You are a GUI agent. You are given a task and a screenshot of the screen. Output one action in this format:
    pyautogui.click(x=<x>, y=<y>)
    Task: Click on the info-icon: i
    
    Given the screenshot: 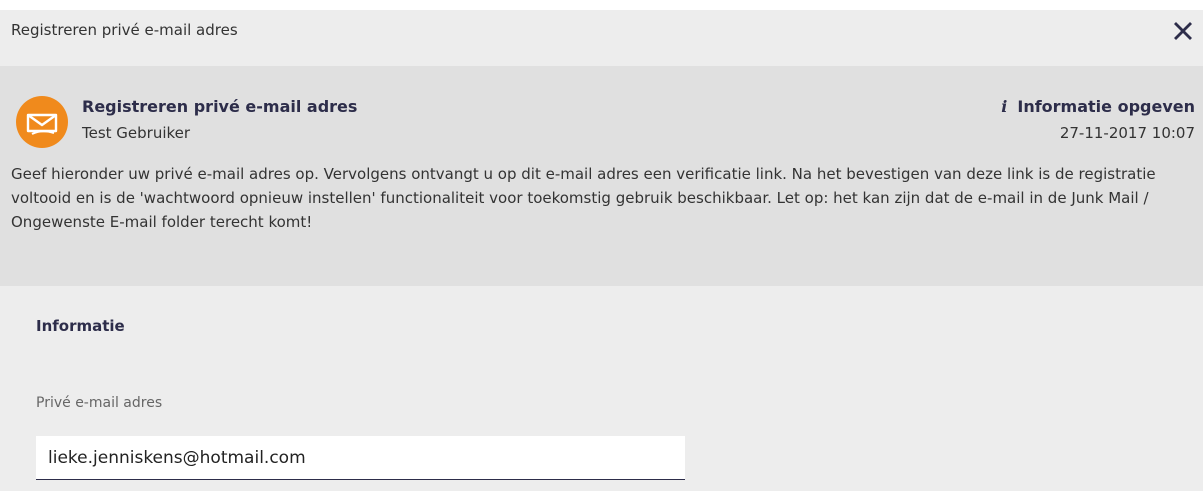 What is the action you would take?
    pyautogui.click(x=1004, y=106)
    